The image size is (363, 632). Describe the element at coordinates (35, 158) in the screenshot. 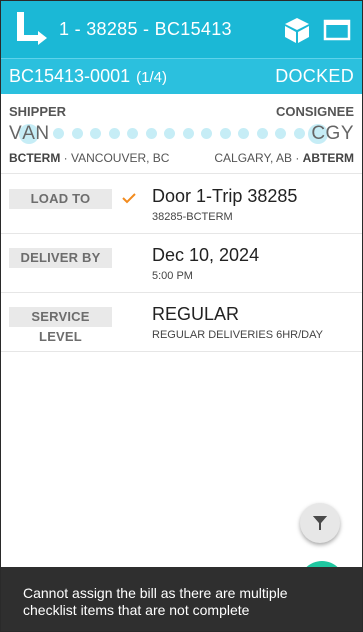

I see `origin-terminal: BCTERM` at that location.